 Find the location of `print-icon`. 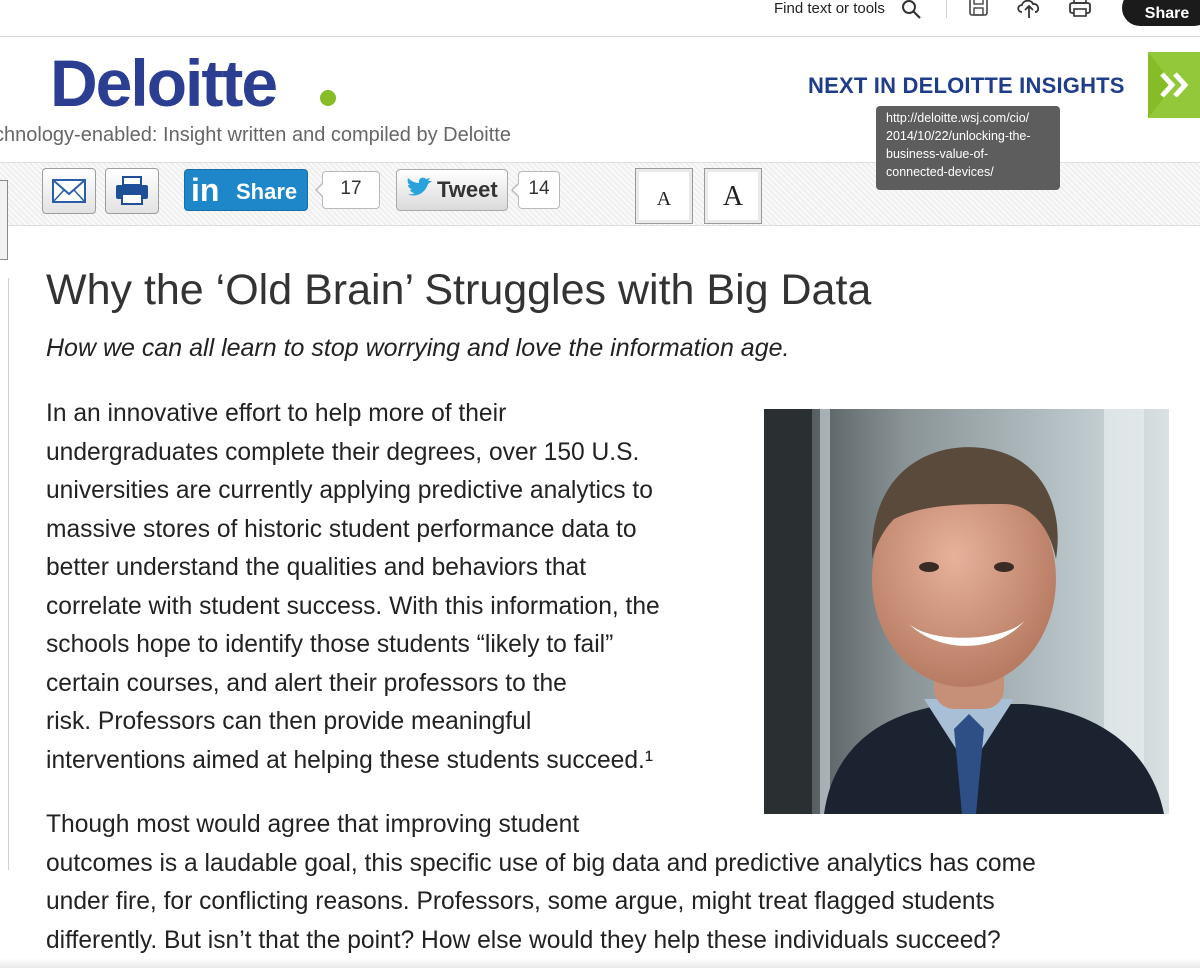

print-icon is located at coordinates (1080, 10).